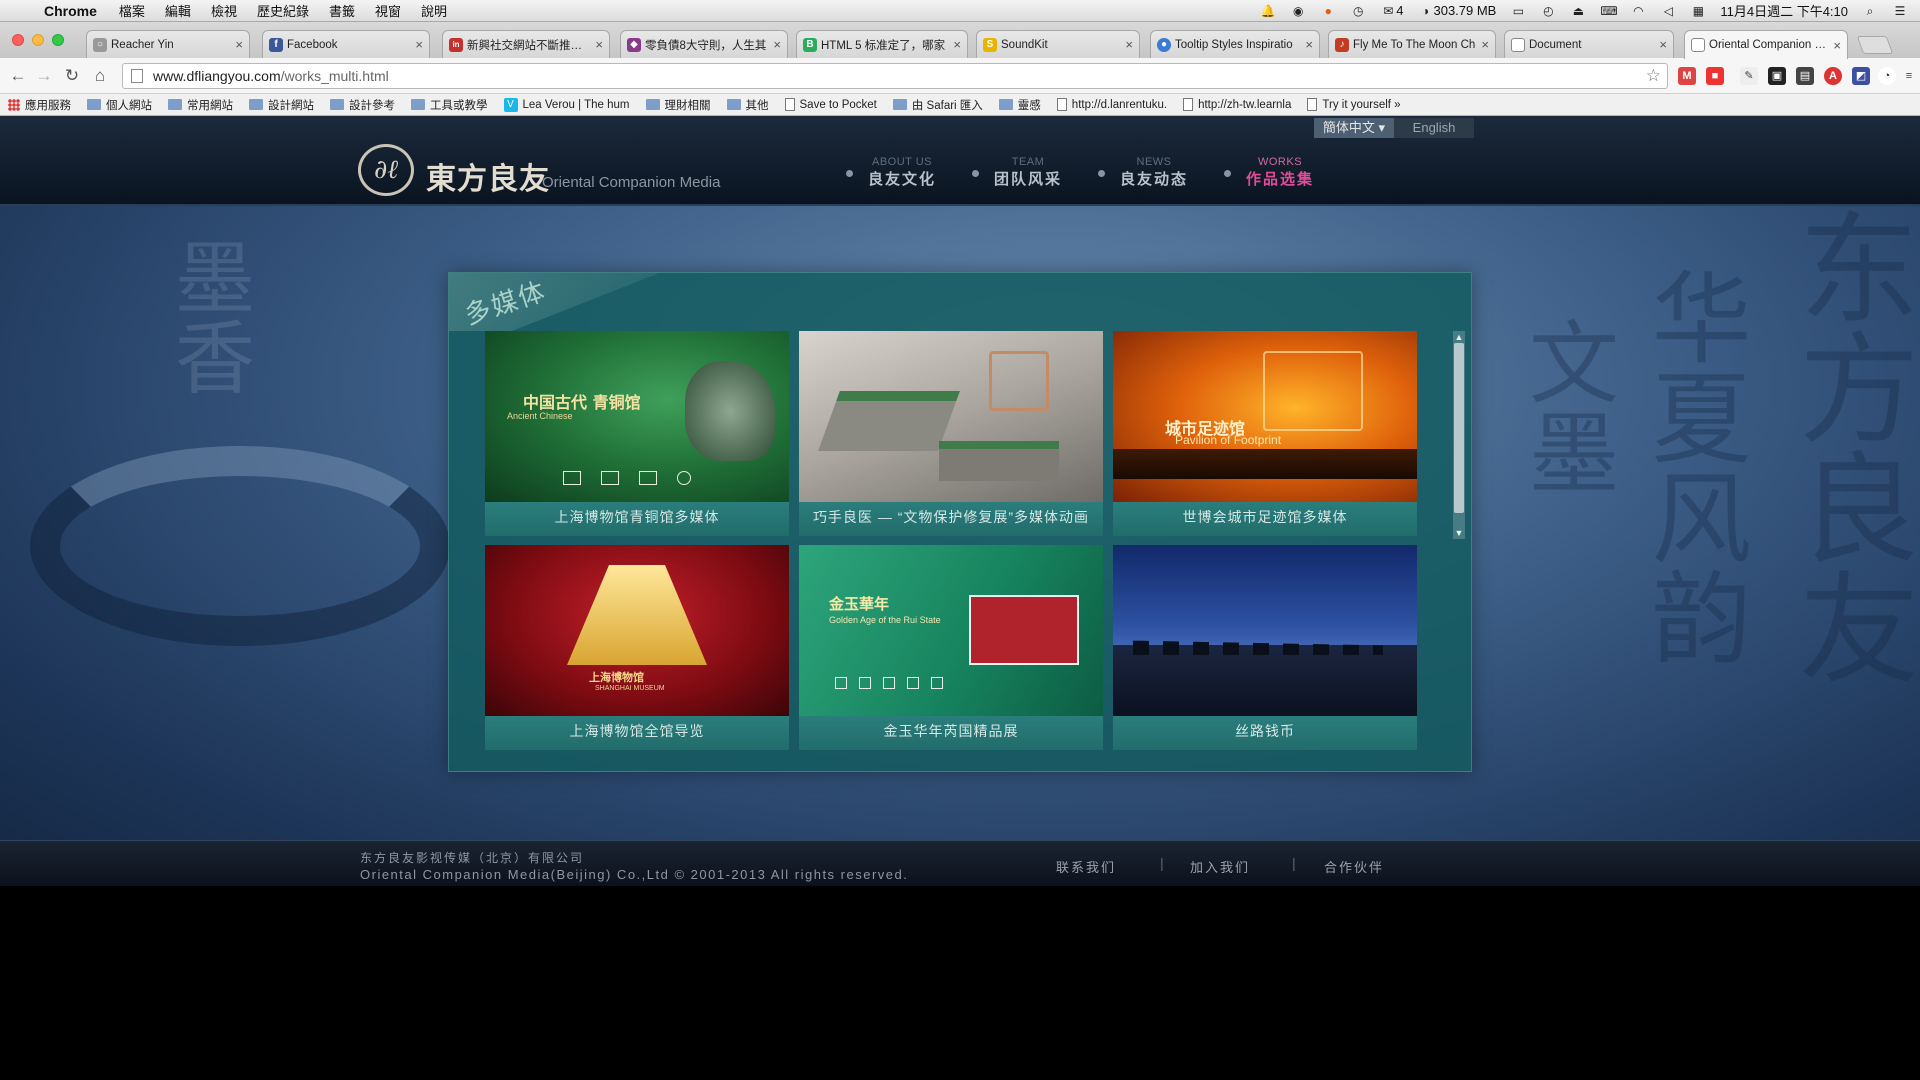  What do you see at coordinates (1017, 172) in the screenshot?
I see `nav-team: TEAM 团队风采` at bounding box center [1017, 172].